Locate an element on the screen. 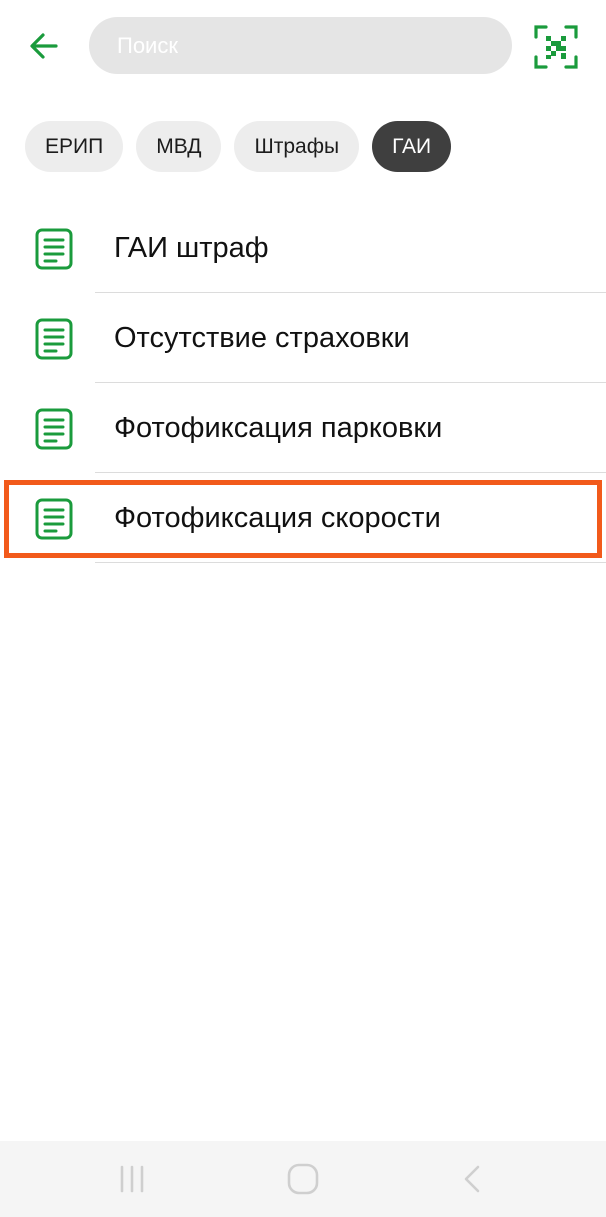  list-item-label: Фотофиксация скорости is located at coordinates (277, 517).